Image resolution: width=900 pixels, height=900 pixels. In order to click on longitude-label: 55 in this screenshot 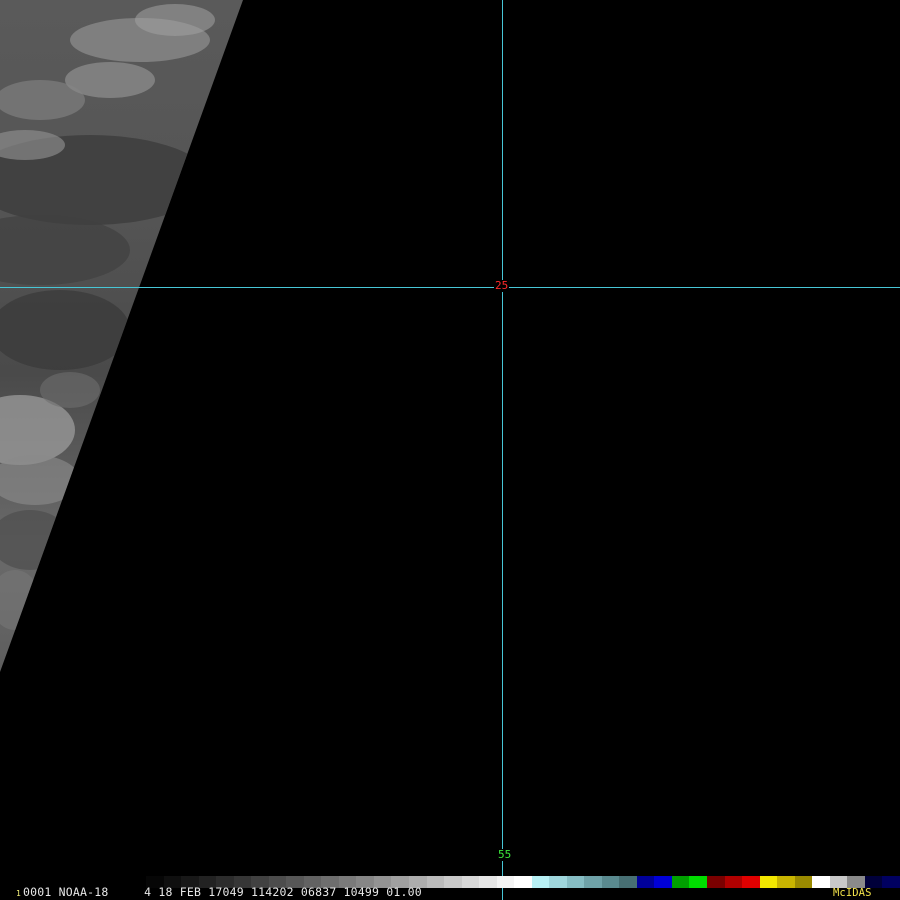, I will do `click(505, 854)`.